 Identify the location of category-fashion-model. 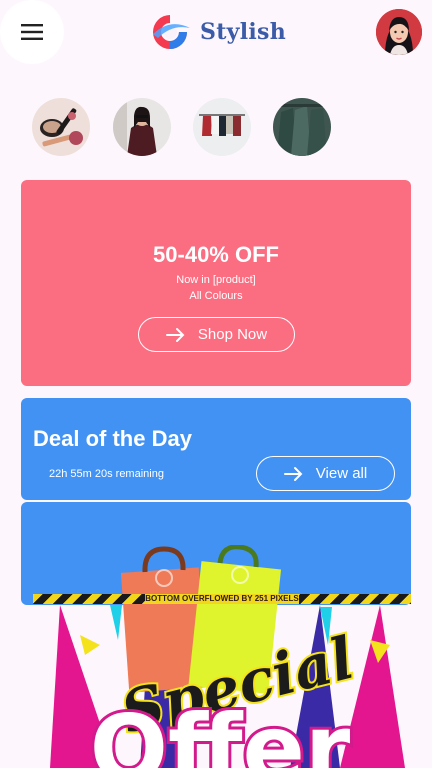
(142, 127).